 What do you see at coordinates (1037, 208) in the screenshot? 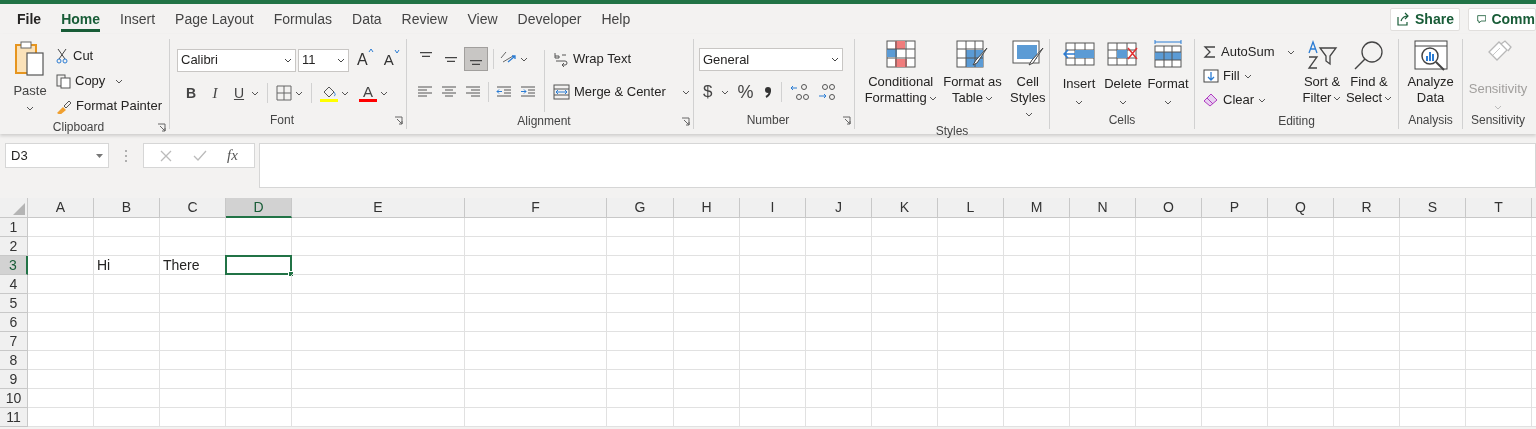
I see `column-header: M` at bounding box center [1037, 208].